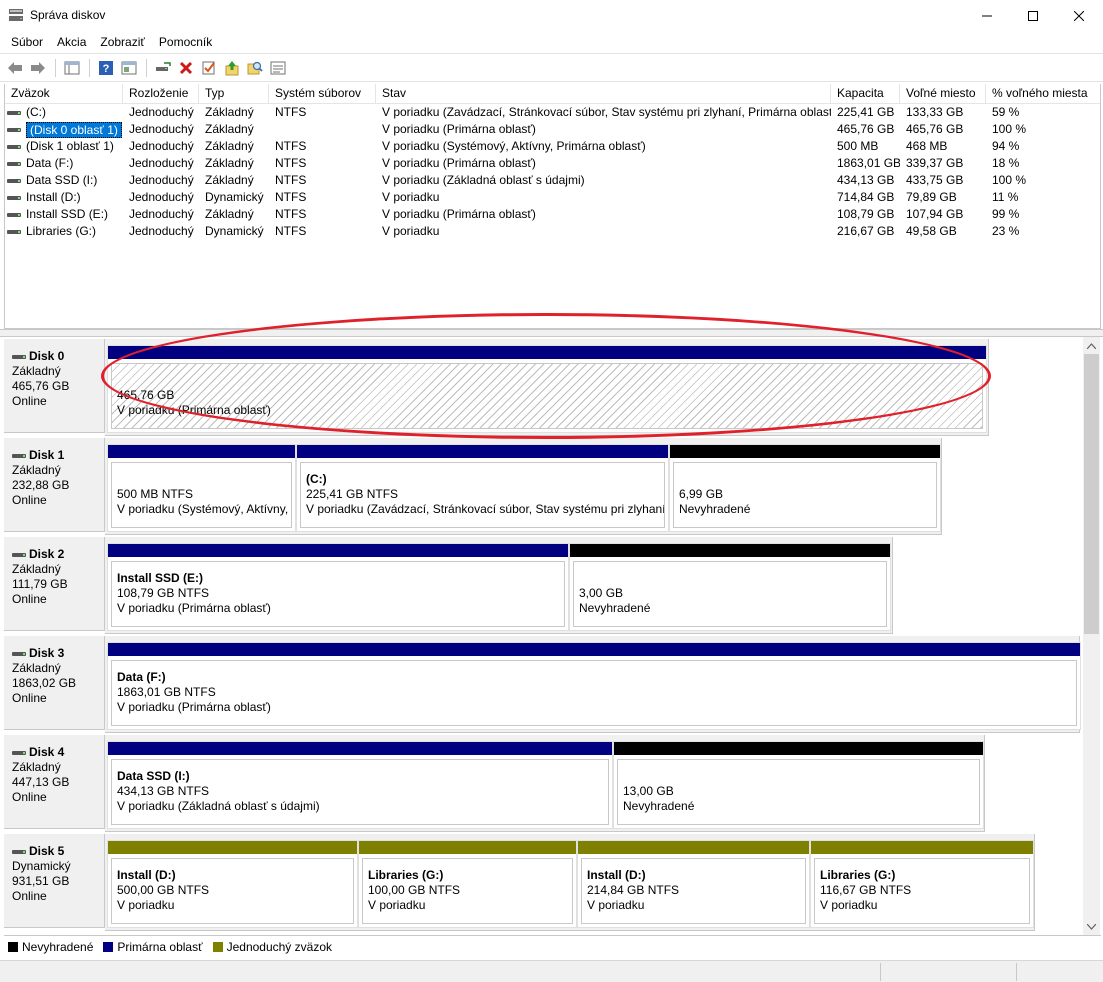 The image size is (1103, 982). What do you see at coordinates (730, 587) in the screenshot?
I see `unallocated-space: 3,00 GB Nevyhradené` at bounding box center [730, 587].